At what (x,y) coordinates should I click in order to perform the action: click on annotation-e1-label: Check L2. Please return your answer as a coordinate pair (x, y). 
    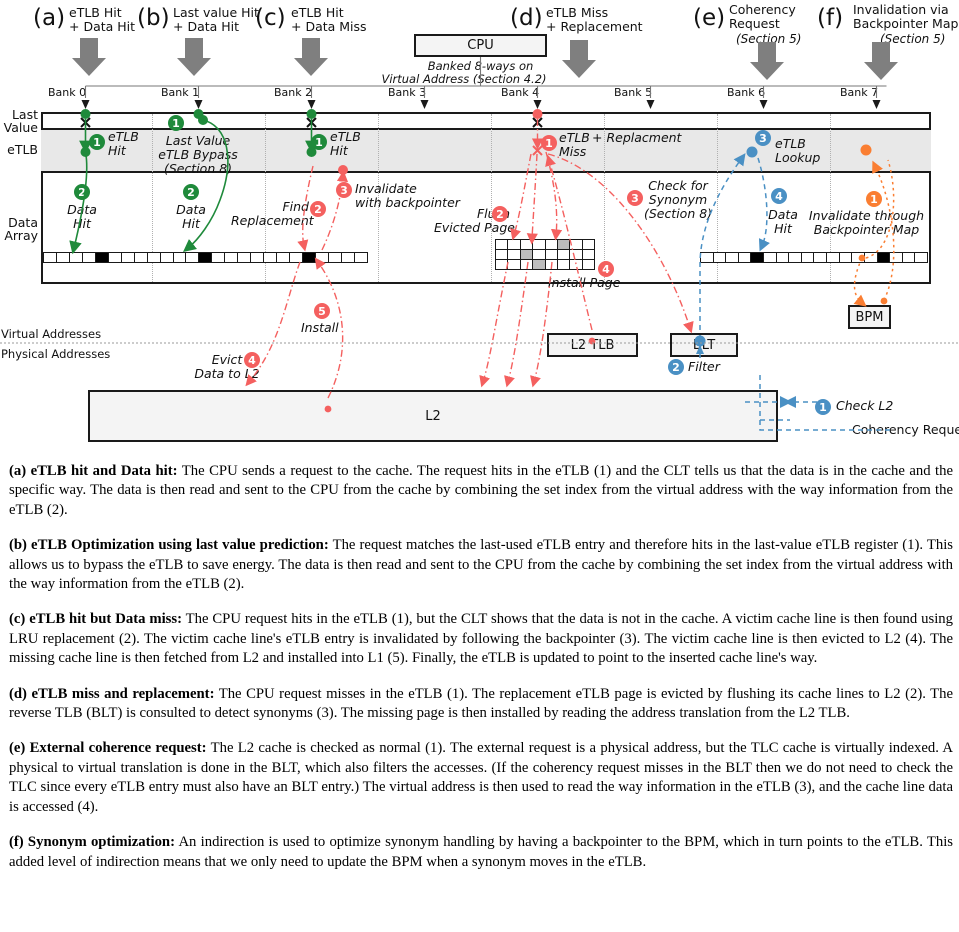
    Looking at the image, I should click on (865, 405).